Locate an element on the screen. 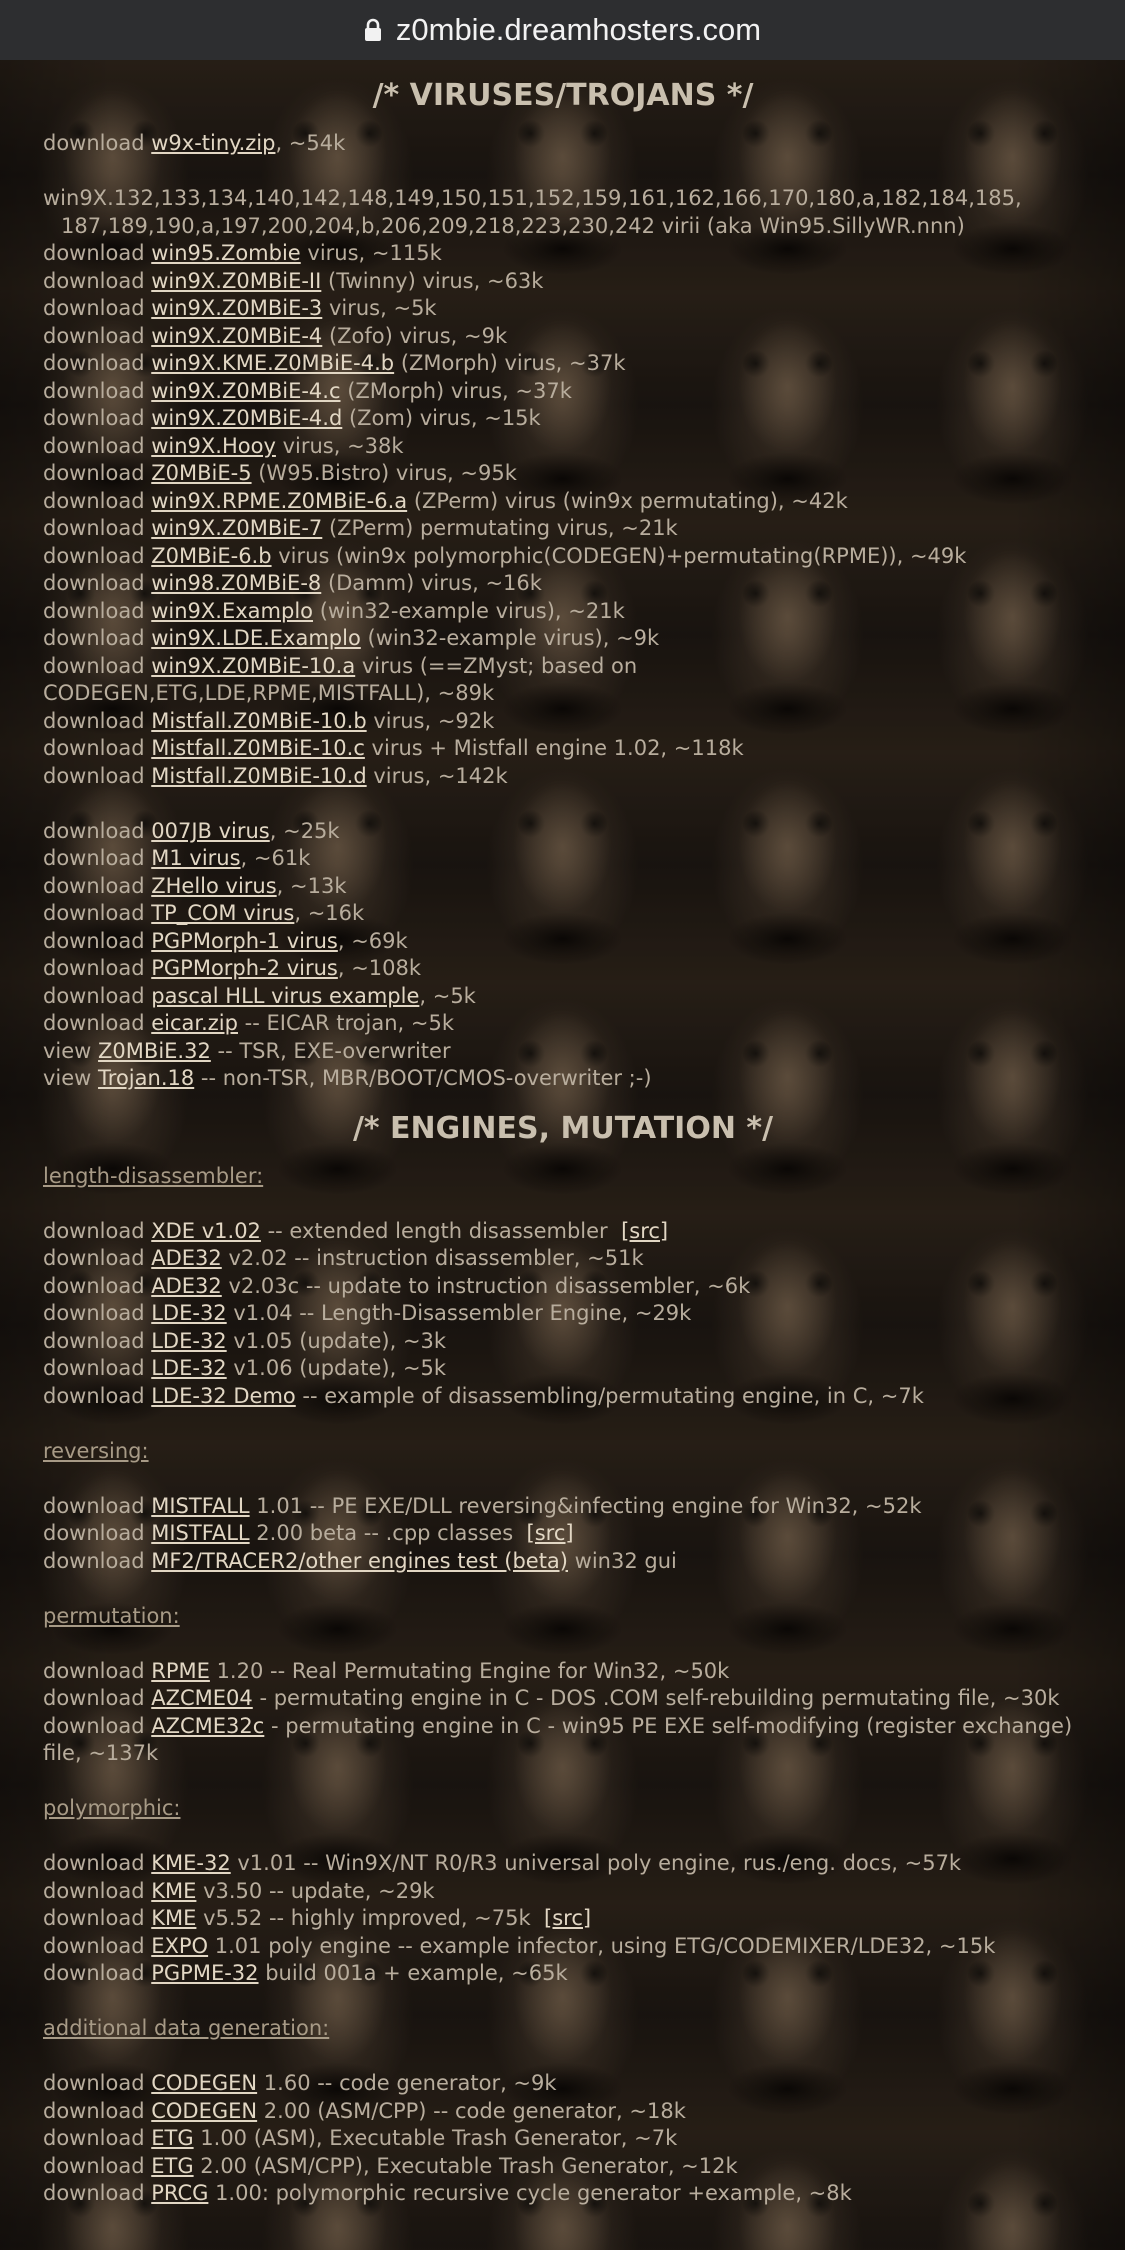 Image resolution: width=1125 pixels, height=2250 pixels. download-link: eicar.zip is located at coordinates (194, 1023).